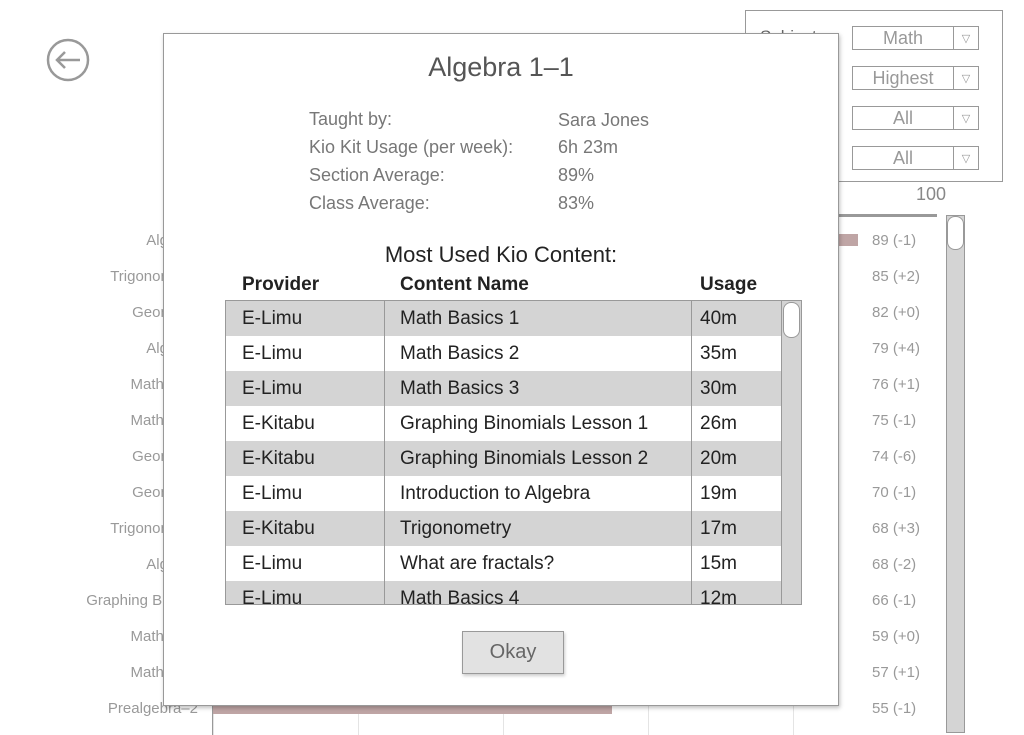  I want to click on table-row: E-Limu What are fractals? 15m, so click(504, 563).